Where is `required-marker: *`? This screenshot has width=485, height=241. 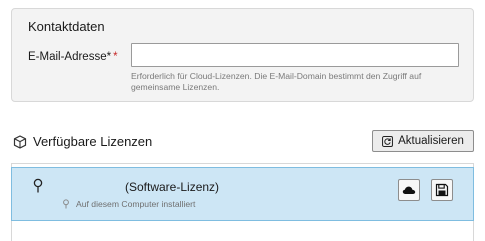
required-marker: * is located at coordinates (115, 57).